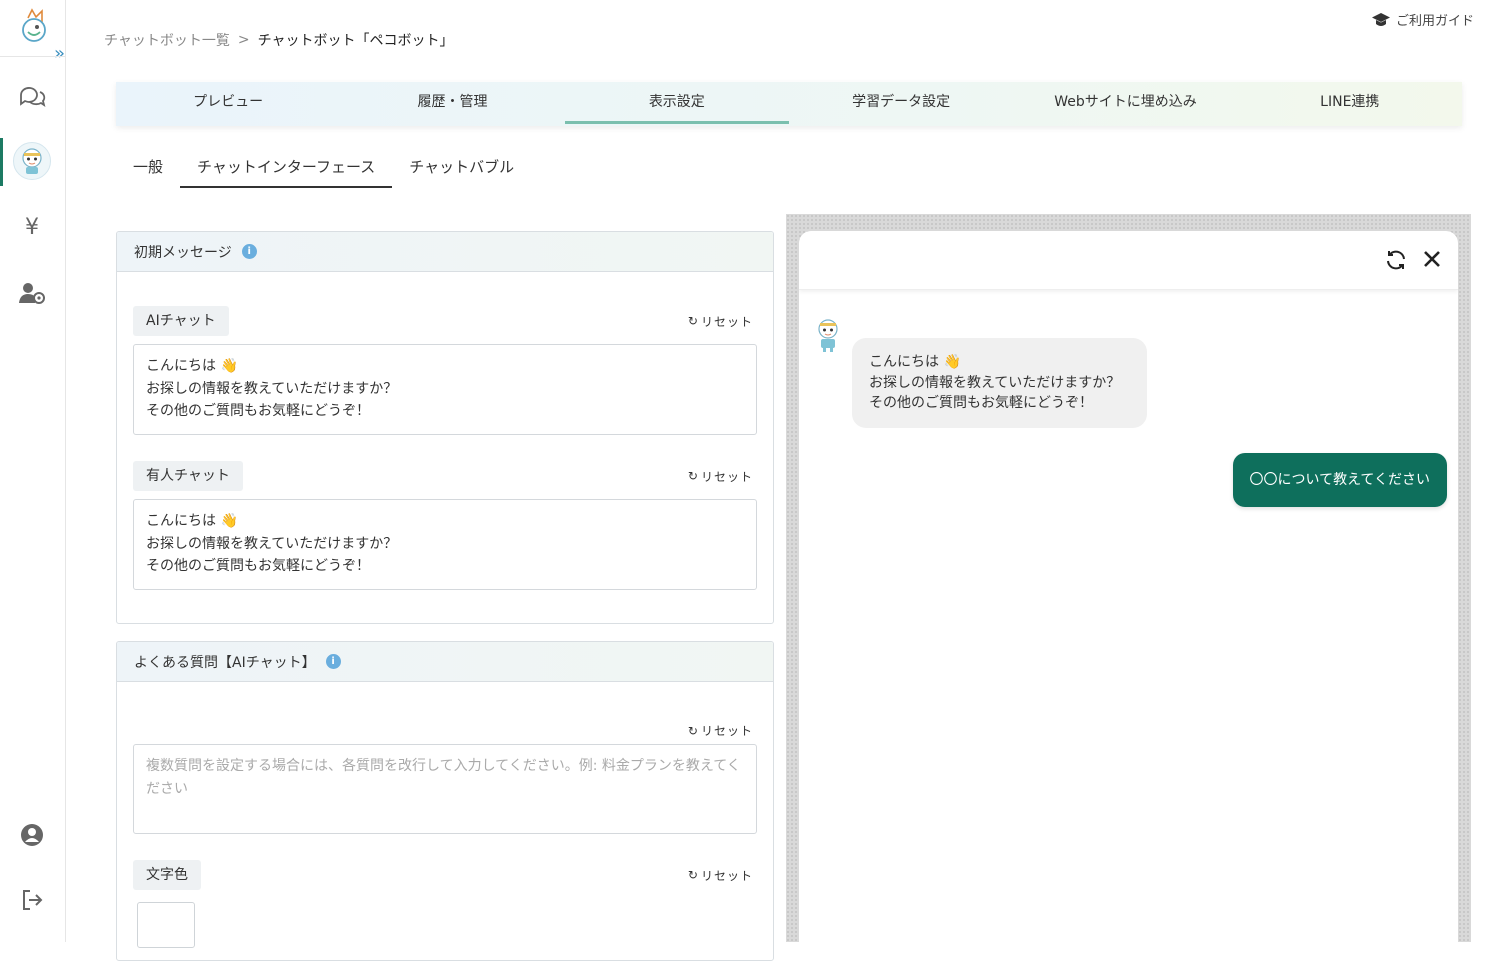 The height and width of the screenshot is (961, 1506). Describe the element at coordinates (445, 662) in the screenshot. I see `faq-header: よくある質問【AIチャット】 i` at that location.